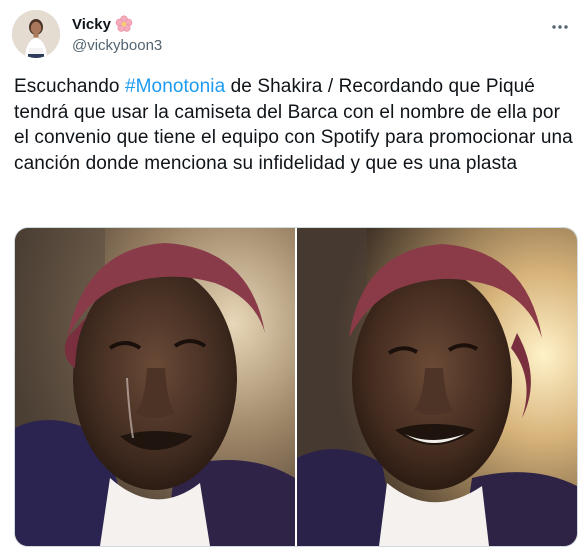 This screenshot has height=559, width=588. I want to click on cherry-blossom-icon, so click(124, 24).